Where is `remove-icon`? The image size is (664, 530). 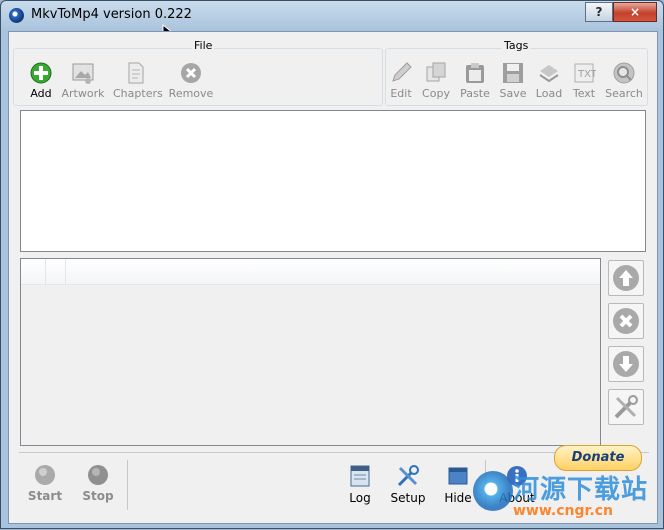
remove-icon is located at coordinates (191, 73).